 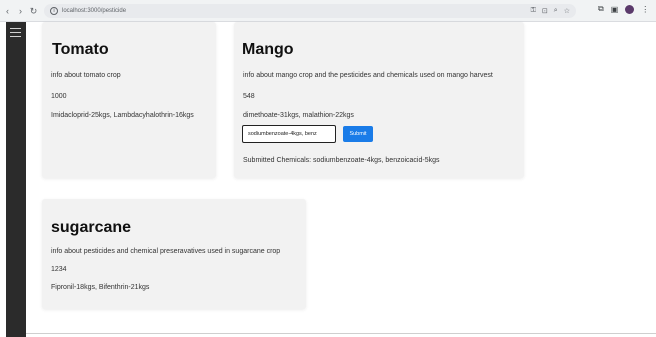 I want to click on hamburger-icon, so click(x=15, y=34).